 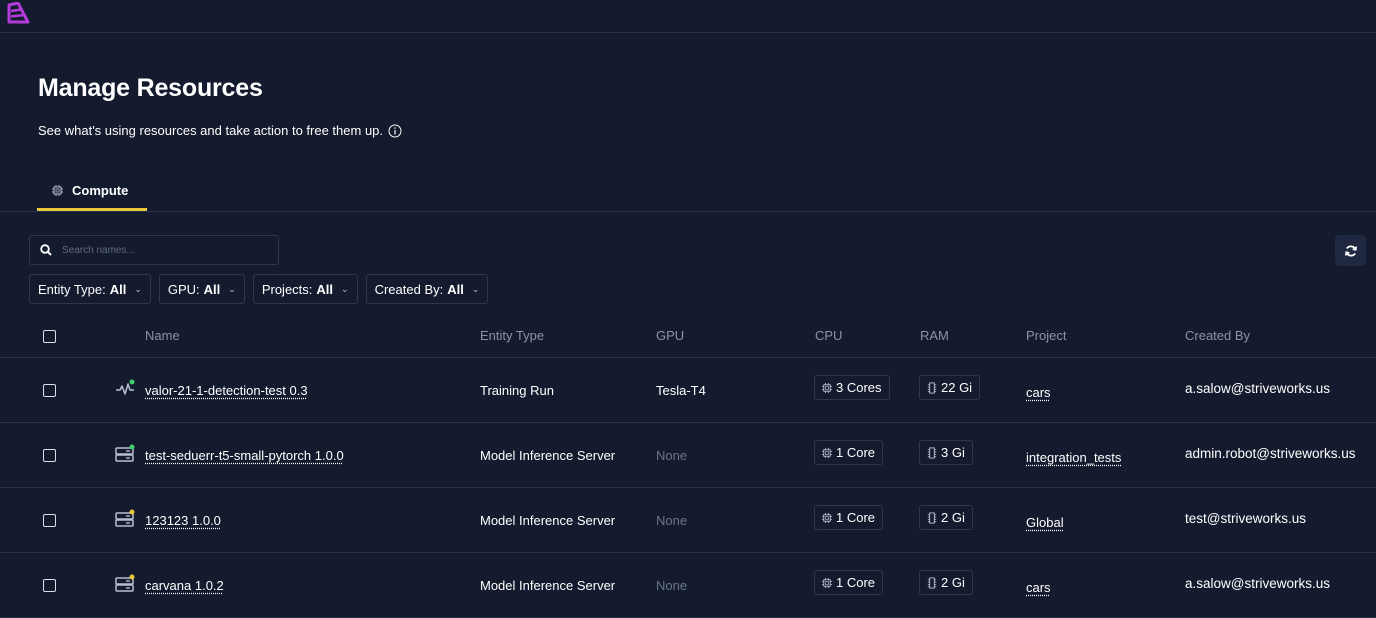 I want to click on cpu-badge: 3 Cores, so click(x=852, y=387).